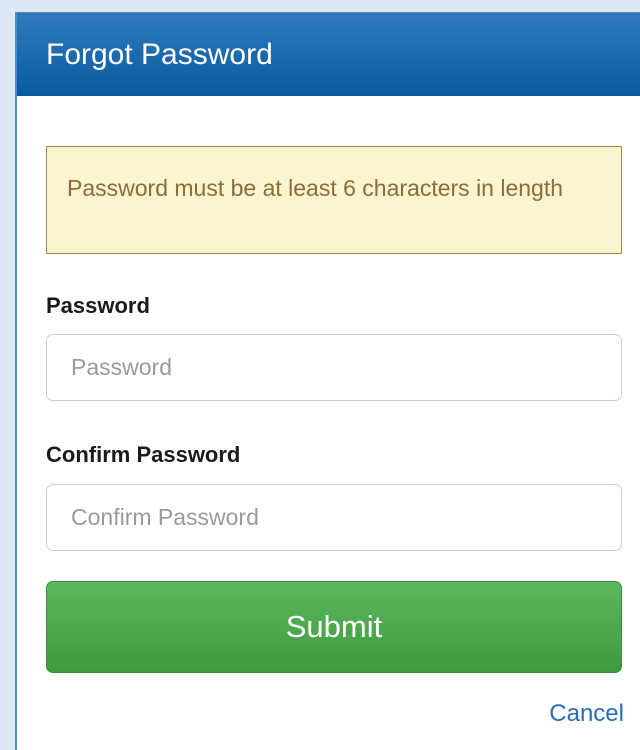  Describe the element at coordinates (586, 714) in the screenshot. I see `cancel-link: Cancel` at that location.